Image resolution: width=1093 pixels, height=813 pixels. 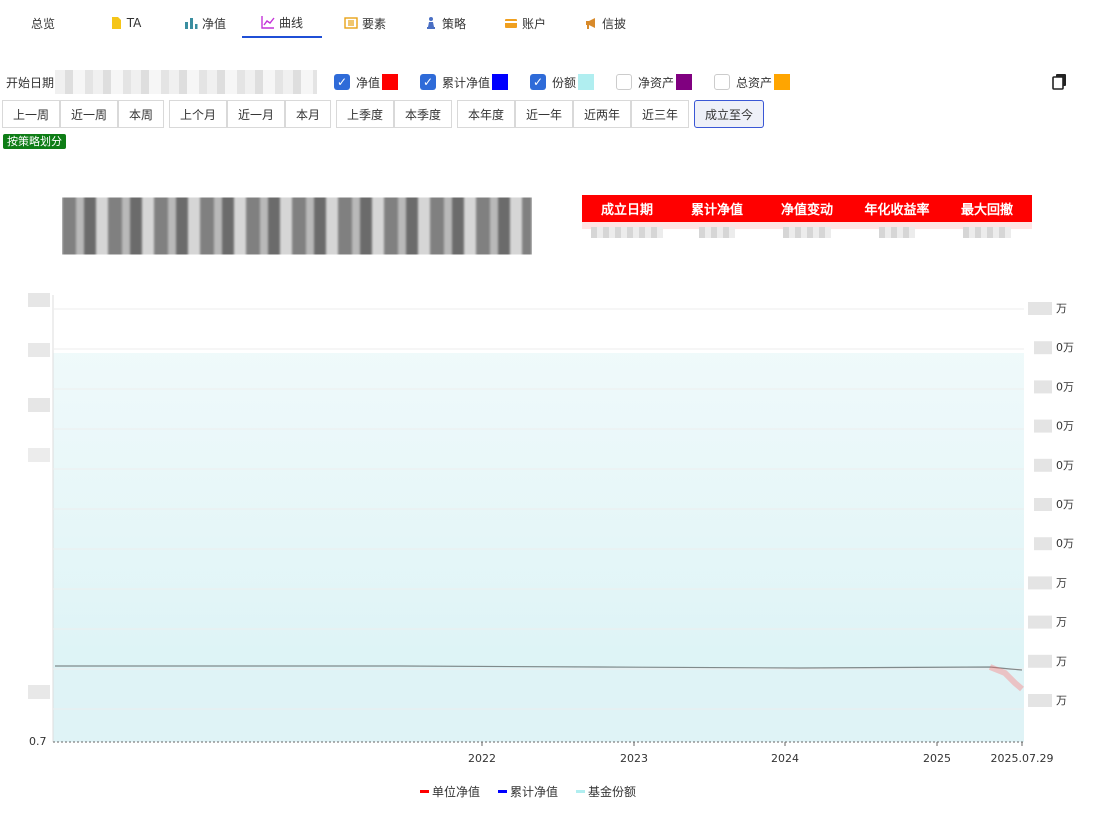 What do you see at coordinates (141, 114) in the screenshot?
I see `period-this-week: 本周` at bounding box center [141, 114].